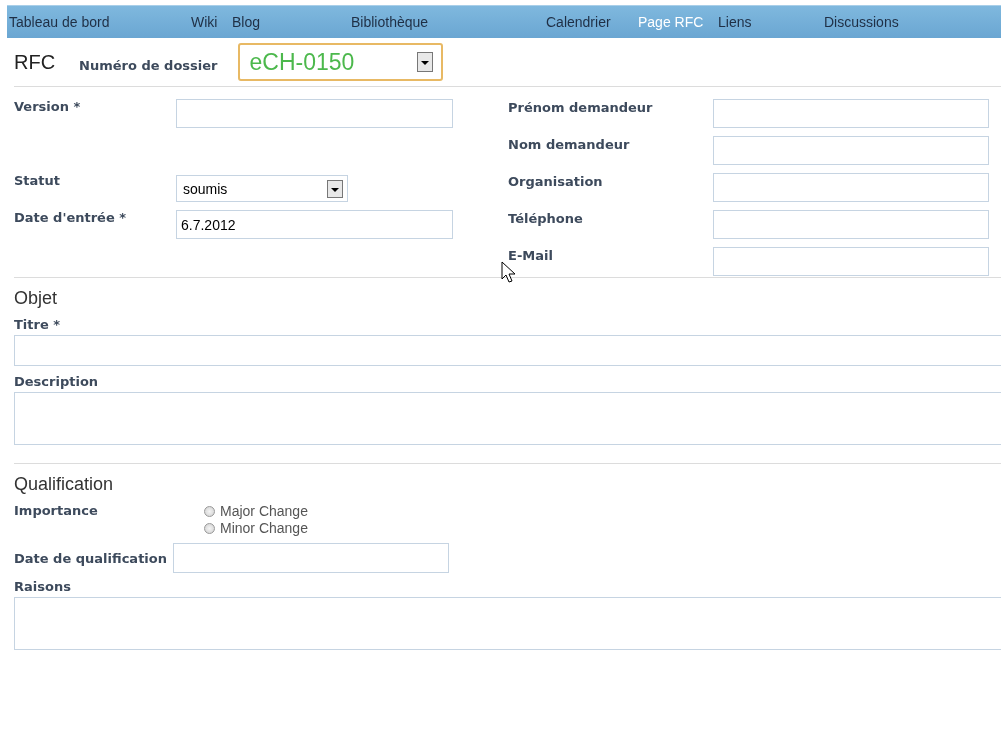 The height and width of the screenshot is (744, 1001). I want to click on nav-tab: Calendrier, so click(571, 22).